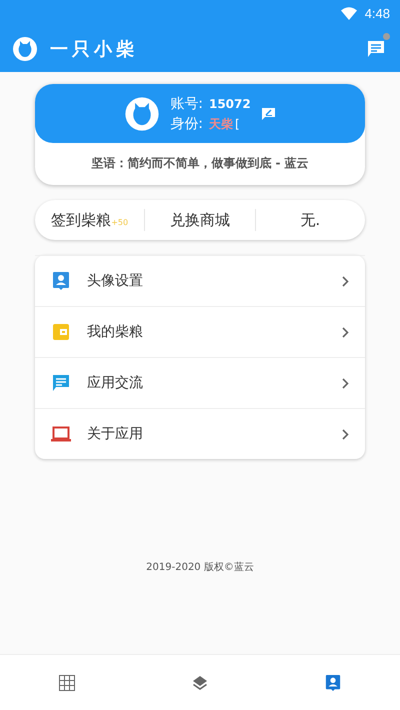 This screenshot has width=400, height=710. I want to click on role-label: 身份:, so click(186, 124).